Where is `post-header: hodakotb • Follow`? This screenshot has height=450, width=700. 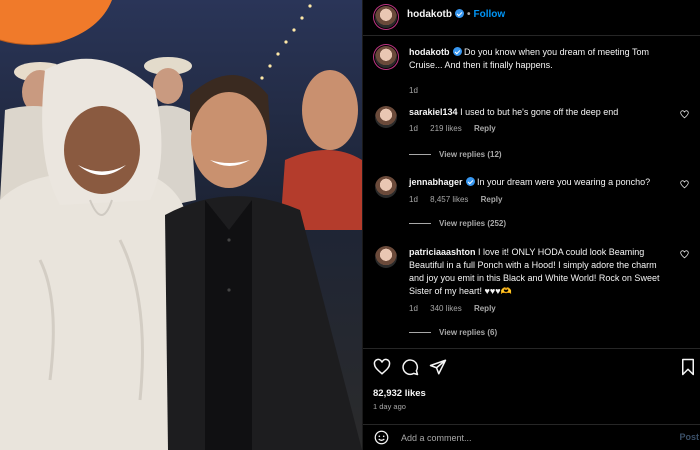
post-header: hodakotb • Follow is located at coordinates (531, 18).